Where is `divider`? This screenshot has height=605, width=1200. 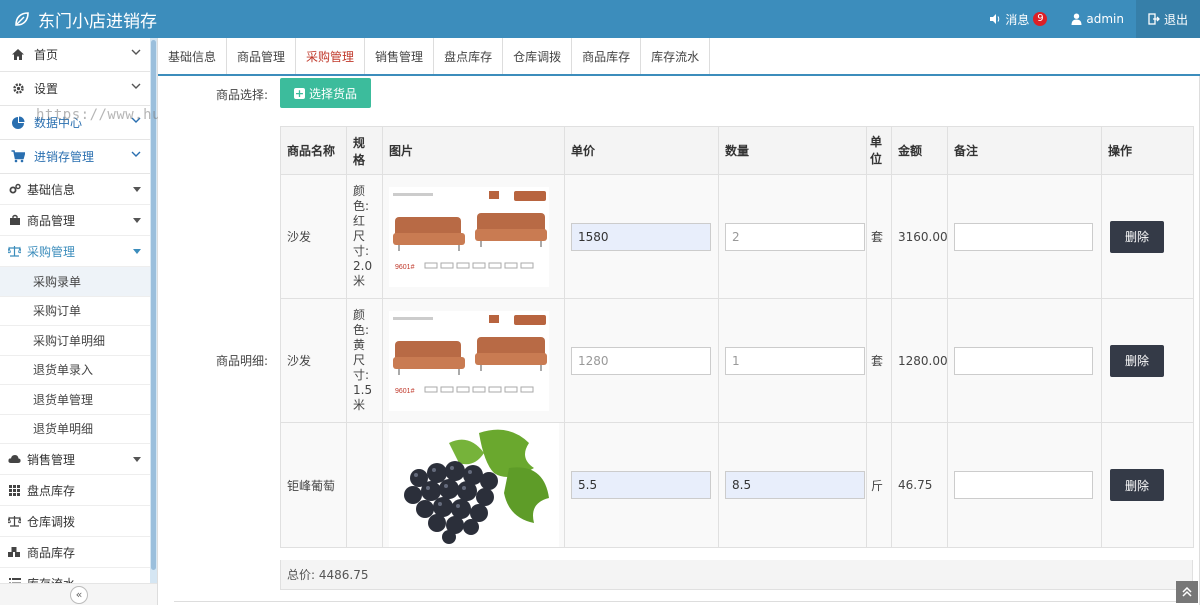
divider is located at coordinates (679, 601).